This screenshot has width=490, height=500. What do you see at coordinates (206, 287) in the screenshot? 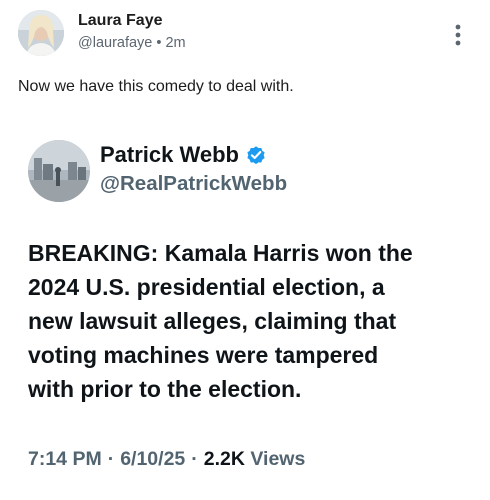
I see `quoted-tweet-line: 2024 U.S. presidential election, a` at bounding box center [206, 287].